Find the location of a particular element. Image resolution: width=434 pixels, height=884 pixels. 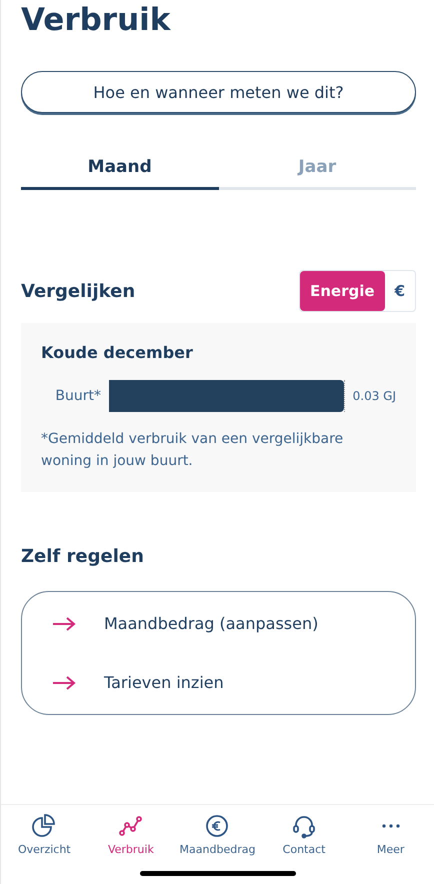

period-tab: Maand is located at coordinates (119, 173).